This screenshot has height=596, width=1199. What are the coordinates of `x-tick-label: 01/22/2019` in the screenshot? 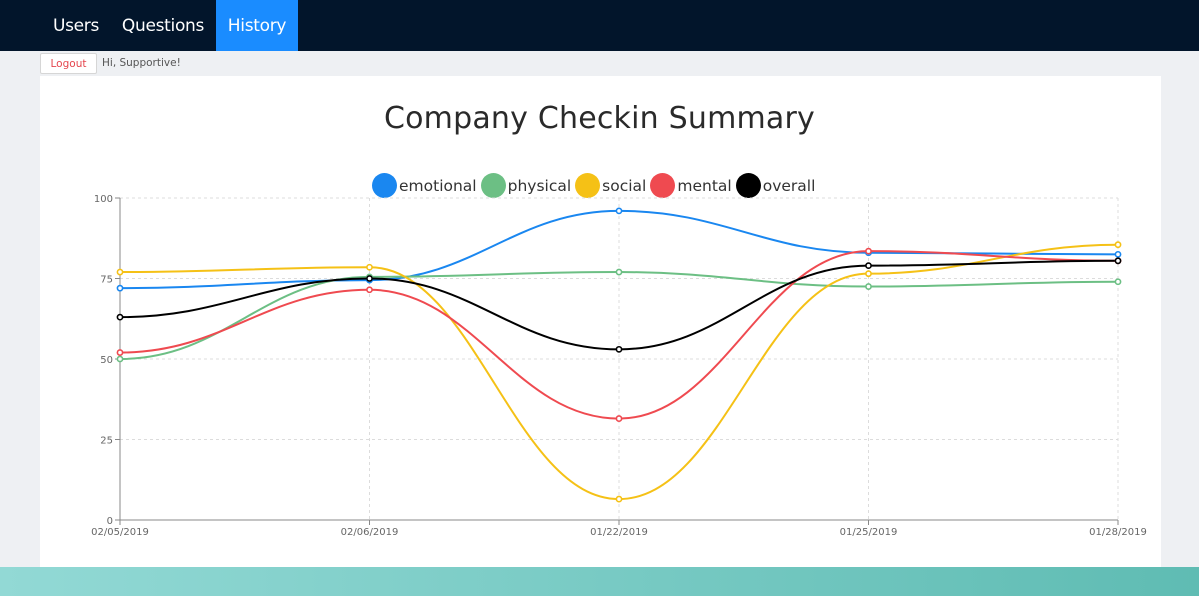 It's located at (619, 532).